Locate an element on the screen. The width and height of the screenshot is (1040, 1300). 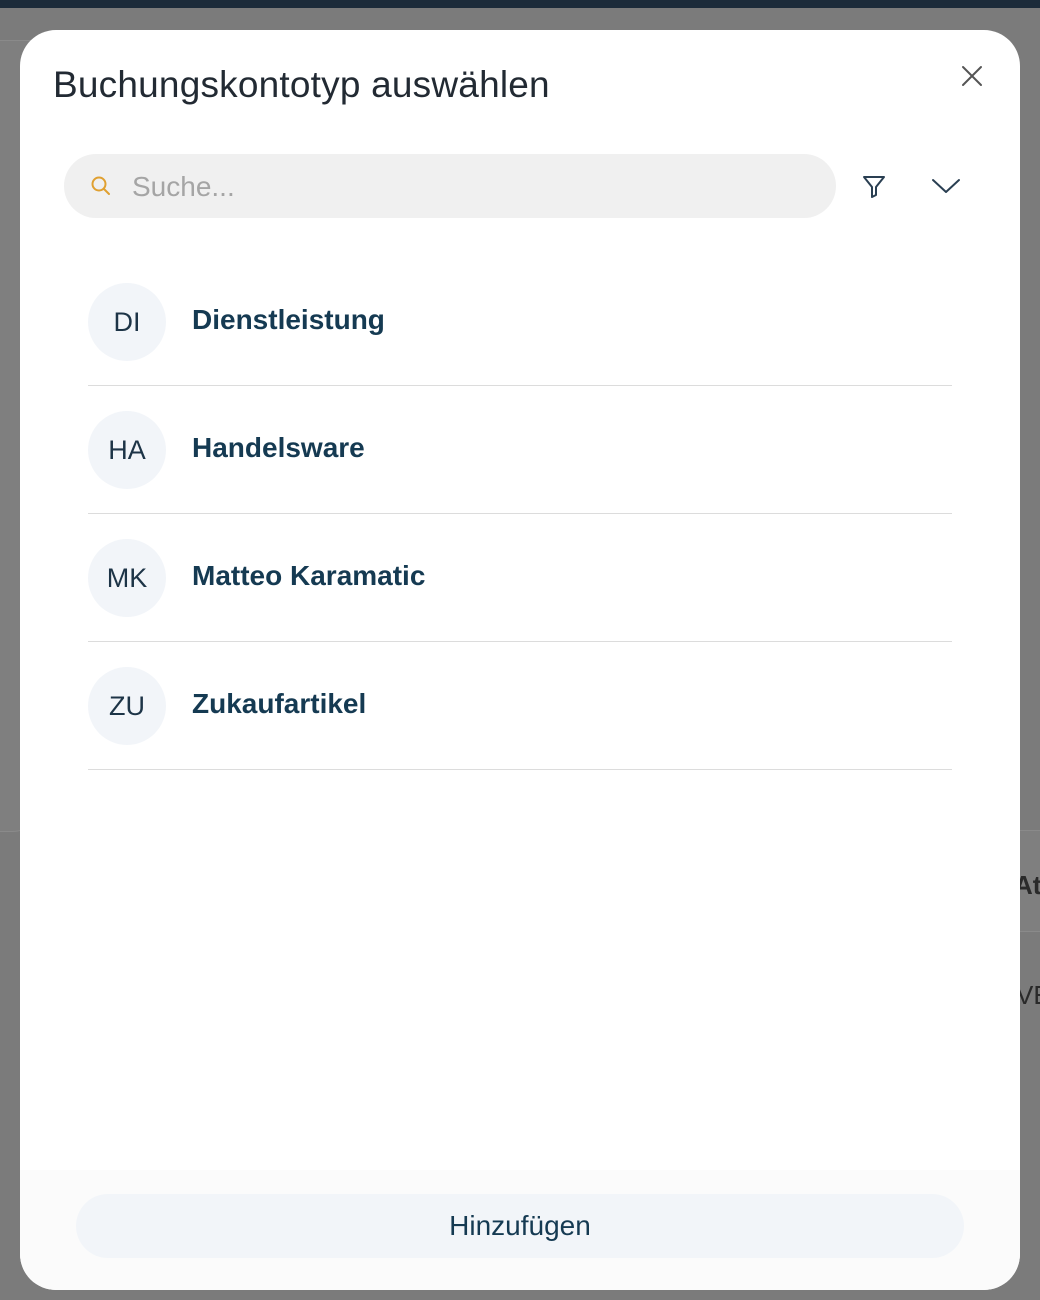
expand-button is located at coordinates (946, 186).